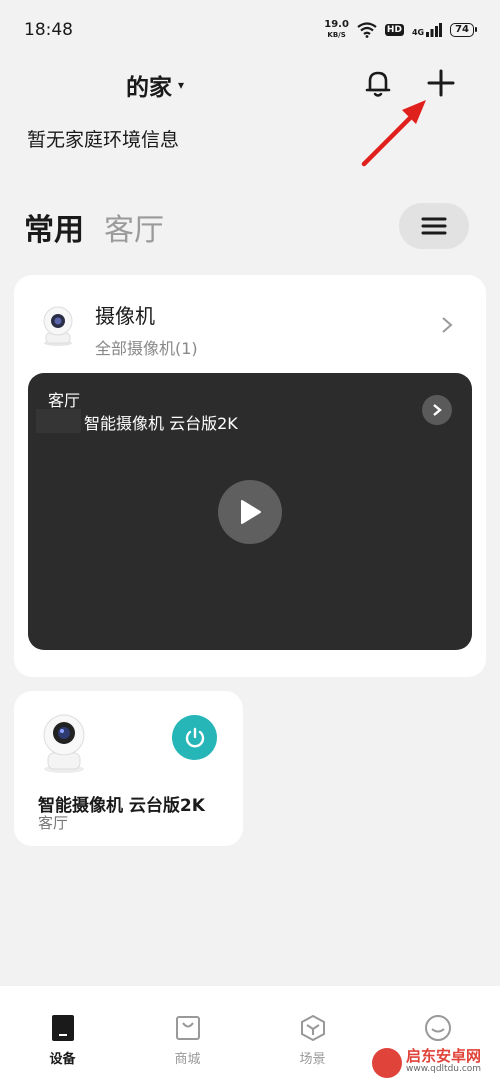 The height and width of the screenshot is (1084, 500). I want to click on camera-group-subtitle: 全部摄像机(1), so click(146, 348).